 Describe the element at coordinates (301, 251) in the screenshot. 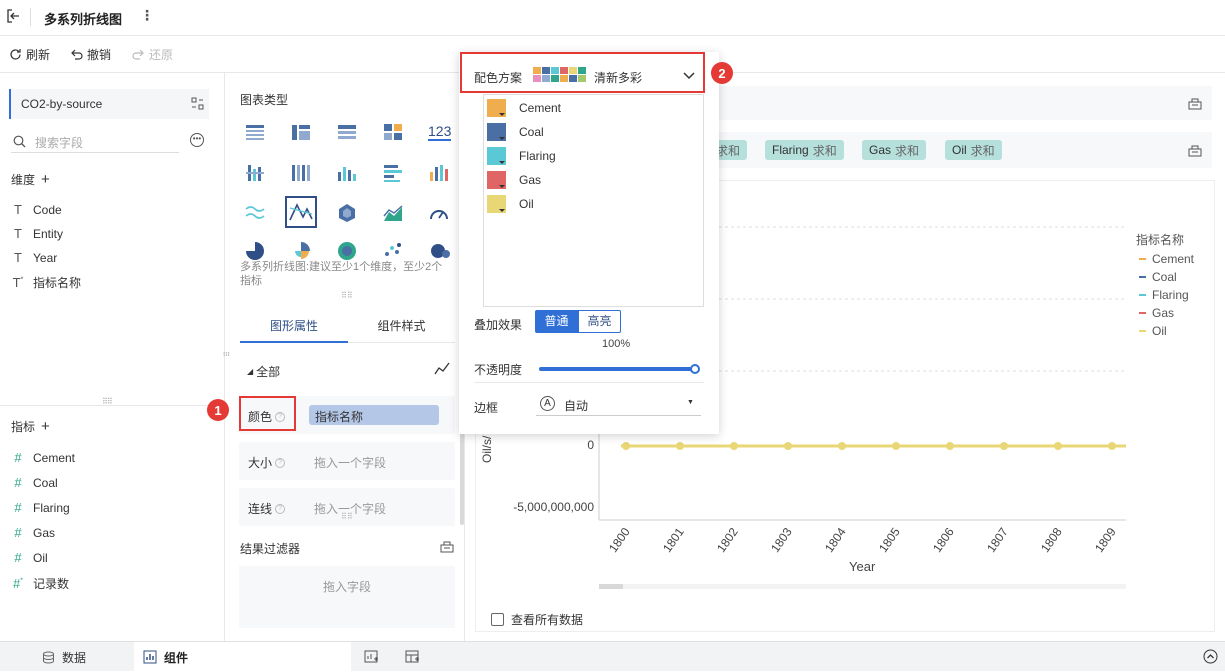

I see `rose-chart-icon` at that location.